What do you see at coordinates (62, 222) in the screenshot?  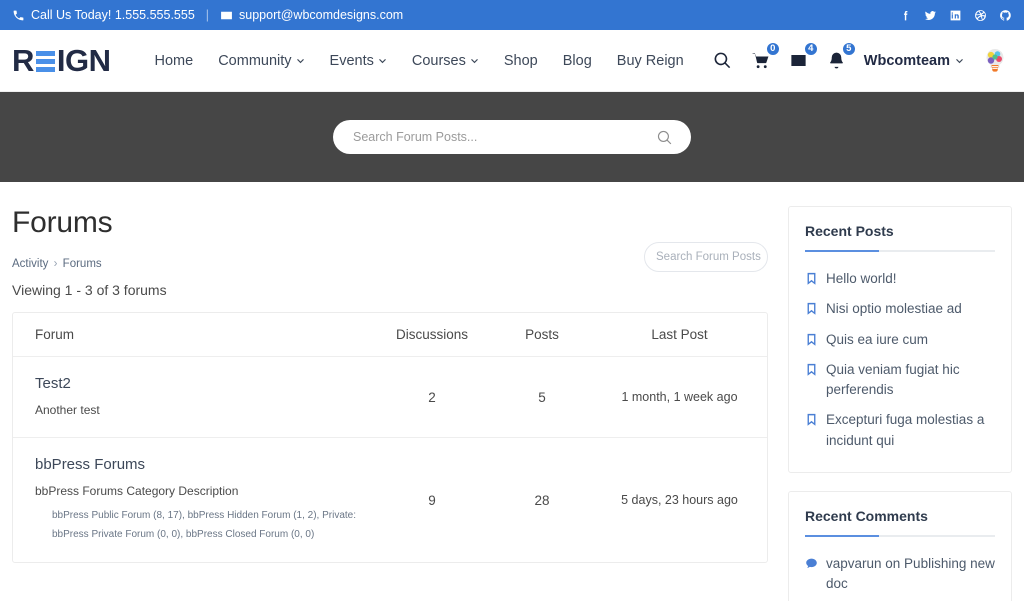 I see `page-title: Forums` at bounding box center [62, 222].